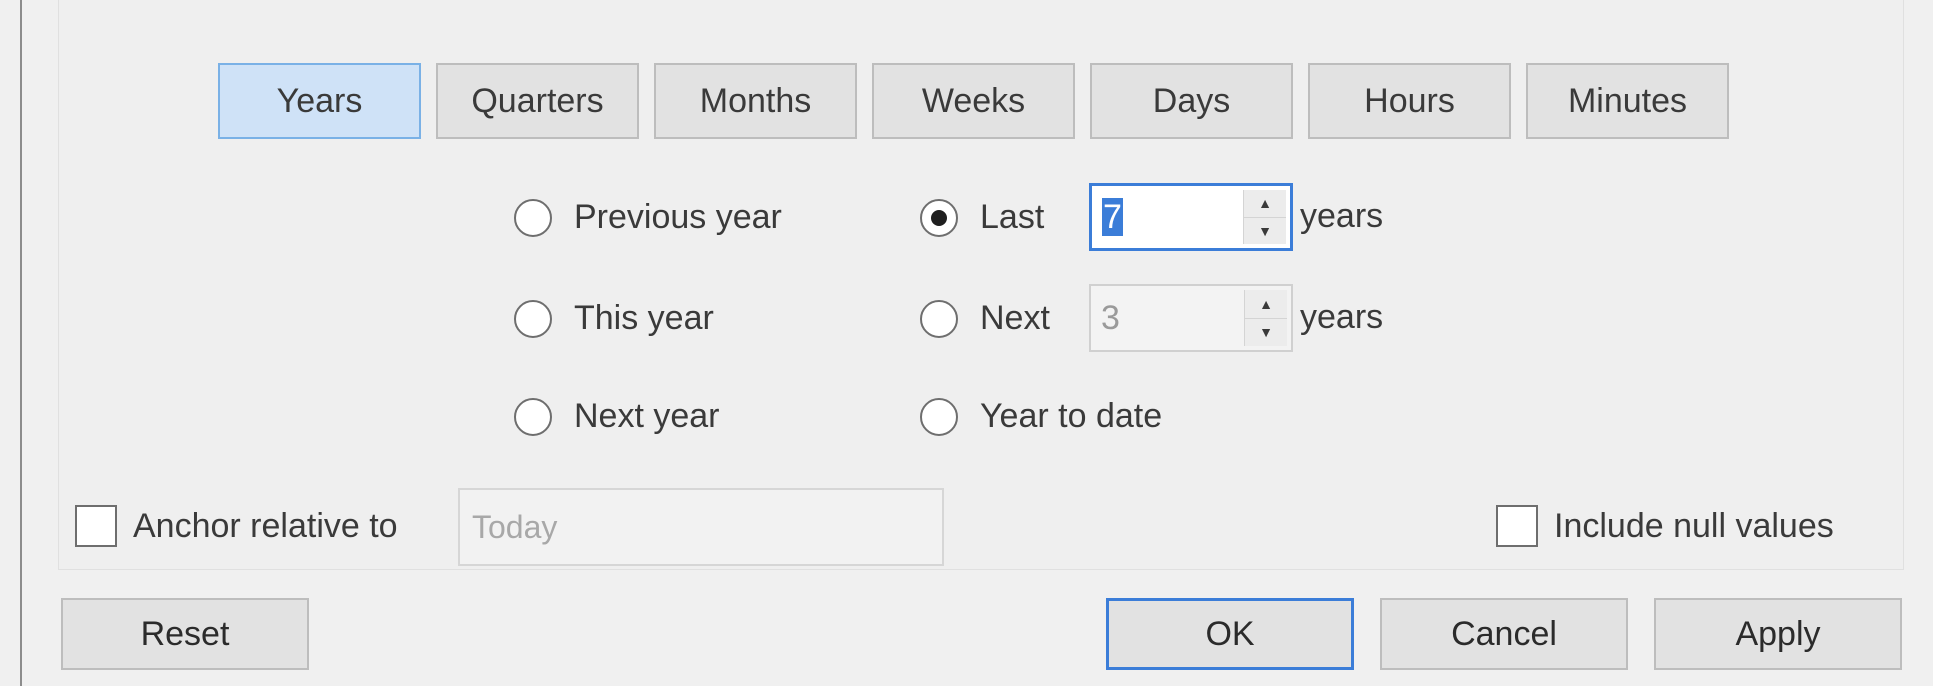 This screenshot has width=1933, height=686. I want to click on tab-weeks: Weeks, so click(973, 101).